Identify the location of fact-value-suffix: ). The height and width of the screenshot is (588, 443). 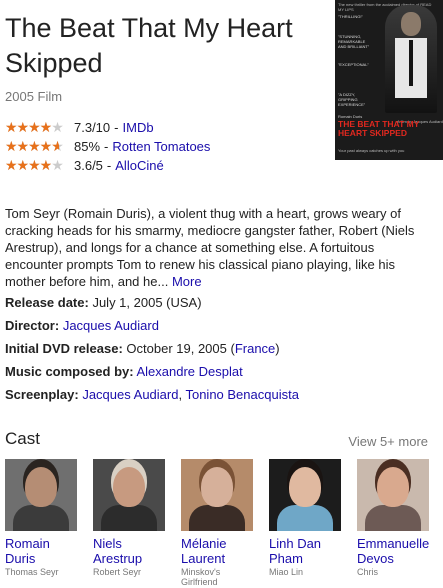
(277, 348).